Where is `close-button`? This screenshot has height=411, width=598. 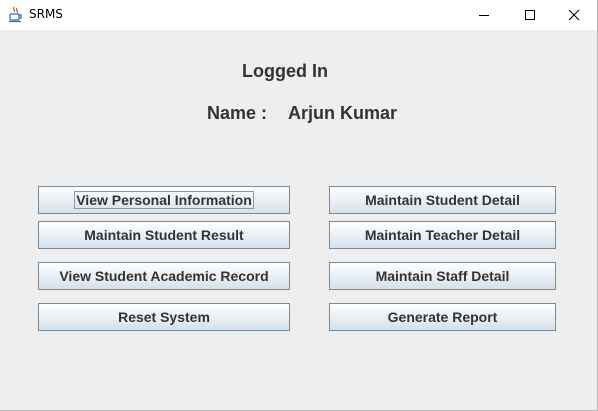 close-button is located at coordinates (574, 14).